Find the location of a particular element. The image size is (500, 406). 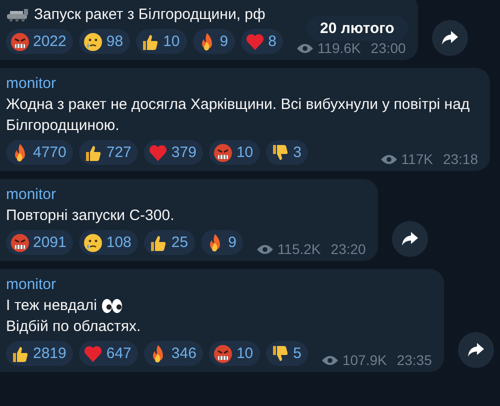

message-time: 23:20 is located at coordinates (348, 249).